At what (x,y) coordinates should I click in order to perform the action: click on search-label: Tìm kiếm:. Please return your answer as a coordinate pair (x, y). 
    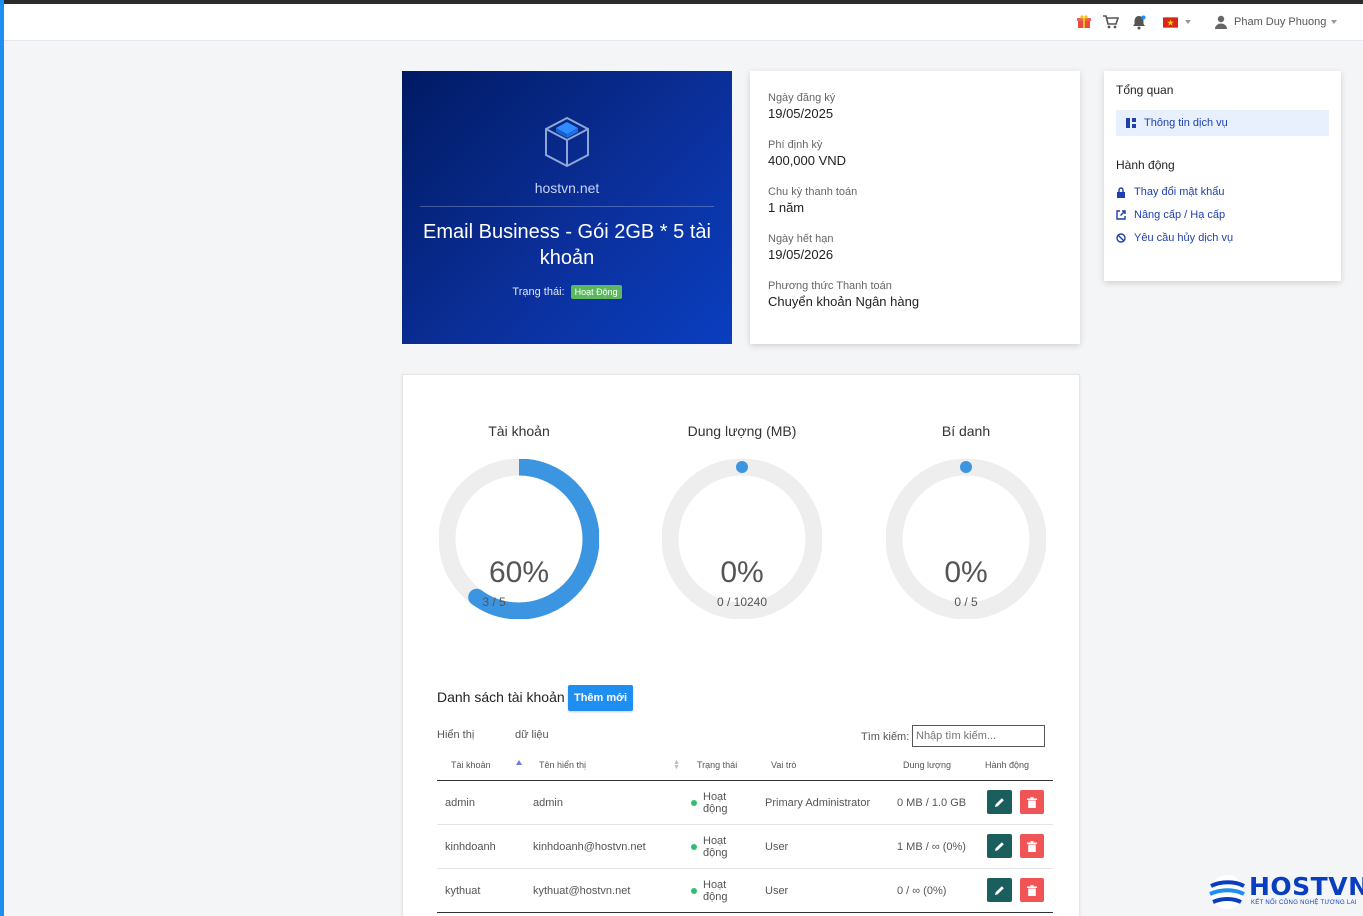
    Looking at the image, I should click on (885, 737).